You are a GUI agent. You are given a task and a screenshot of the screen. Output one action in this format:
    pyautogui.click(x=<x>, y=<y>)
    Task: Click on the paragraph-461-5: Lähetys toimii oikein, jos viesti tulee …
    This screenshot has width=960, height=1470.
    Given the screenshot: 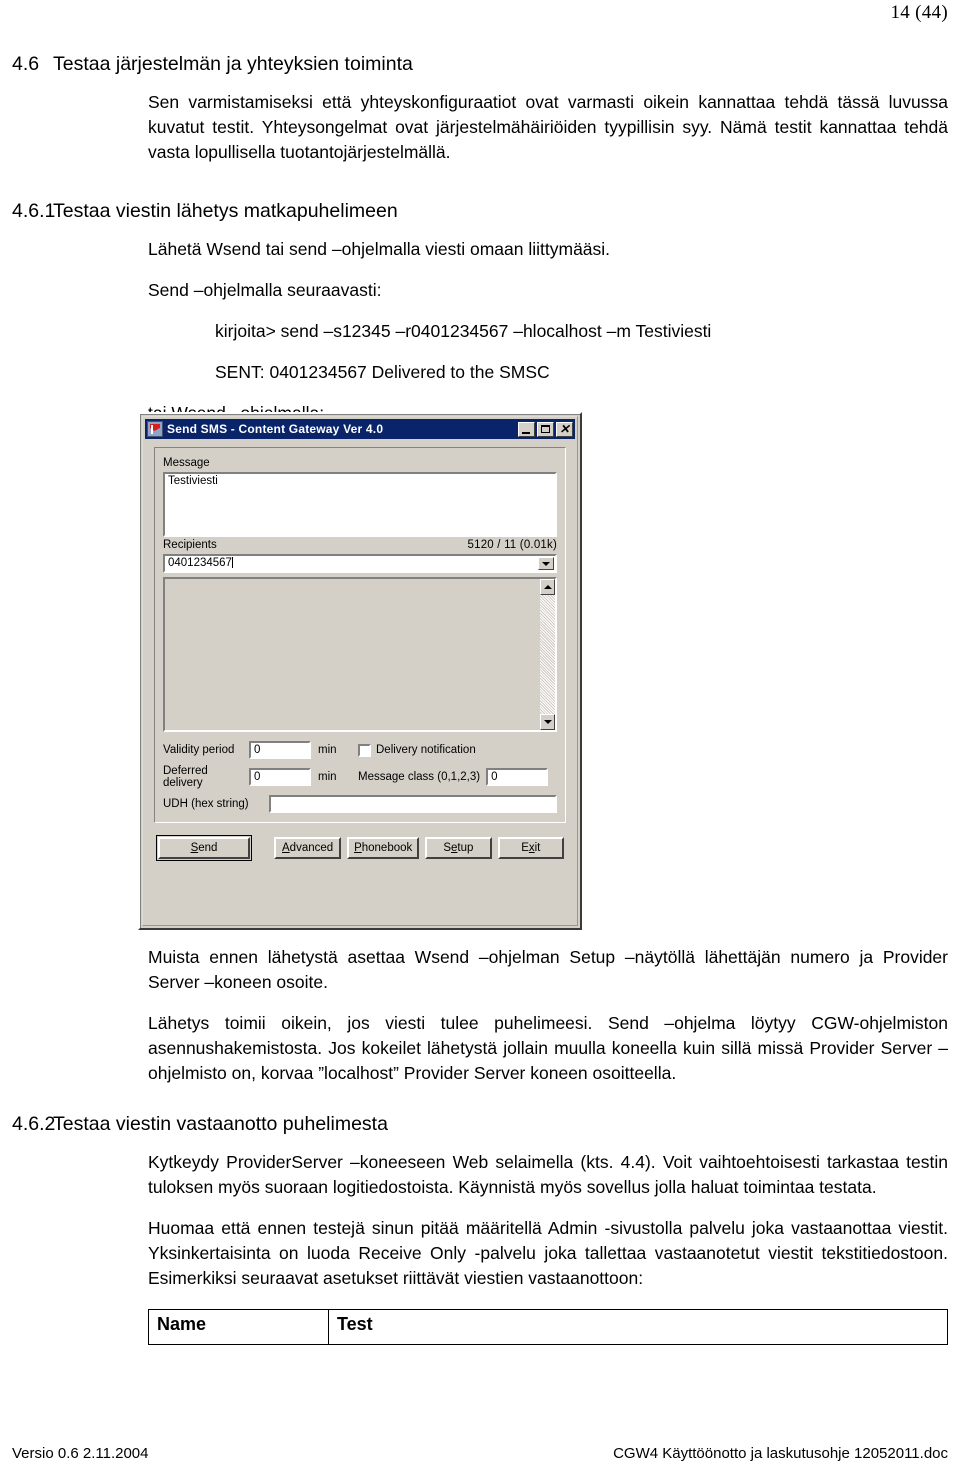 What is the action you would take?
    pyautogui.click(x=548, y=1048)
    